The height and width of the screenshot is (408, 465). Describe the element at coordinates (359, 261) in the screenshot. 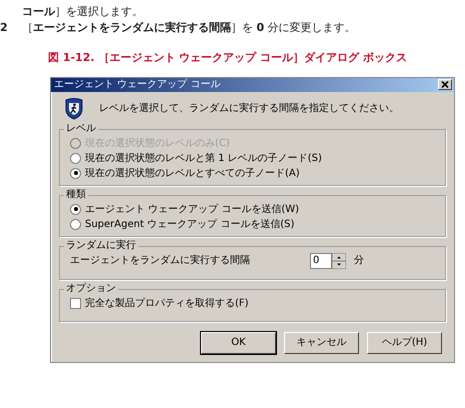

I see `unit-label: 分` at that location.